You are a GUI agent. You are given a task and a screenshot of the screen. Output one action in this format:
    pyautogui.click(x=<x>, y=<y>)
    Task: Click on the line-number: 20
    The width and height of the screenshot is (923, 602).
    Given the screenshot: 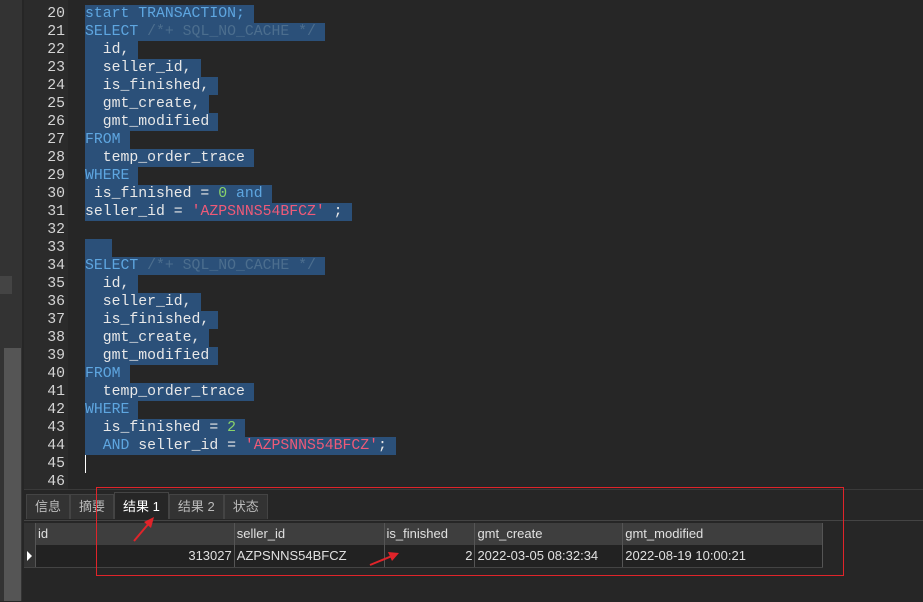 What is the action you would take?
    pyautogui.click(x=56, y=14)
    